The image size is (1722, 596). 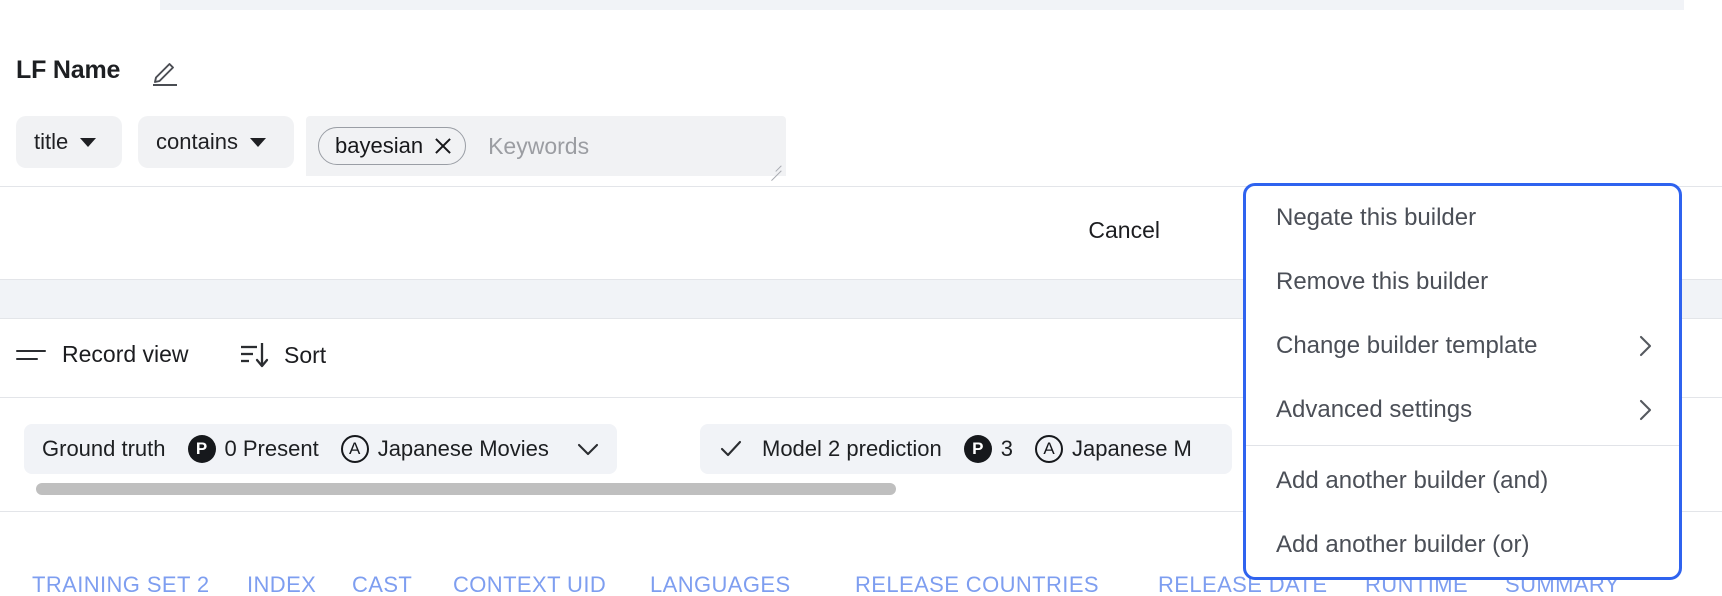 I want to click on column-header: RELEASE COUNTRIES, so click(x=977, y=584).